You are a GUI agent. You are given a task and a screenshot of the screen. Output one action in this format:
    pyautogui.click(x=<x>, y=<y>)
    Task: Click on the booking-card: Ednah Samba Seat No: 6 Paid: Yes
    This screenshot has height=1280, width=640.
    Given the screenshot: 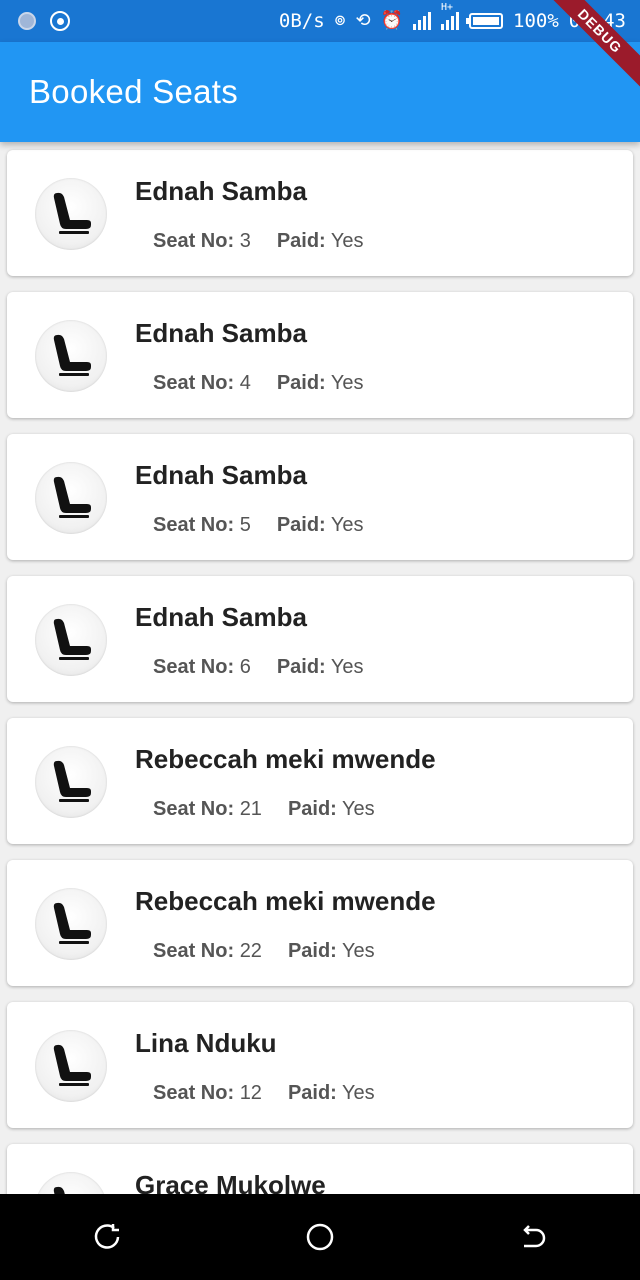 What is the action you would take?
    pyautogui.click(x=320, y=639)
    